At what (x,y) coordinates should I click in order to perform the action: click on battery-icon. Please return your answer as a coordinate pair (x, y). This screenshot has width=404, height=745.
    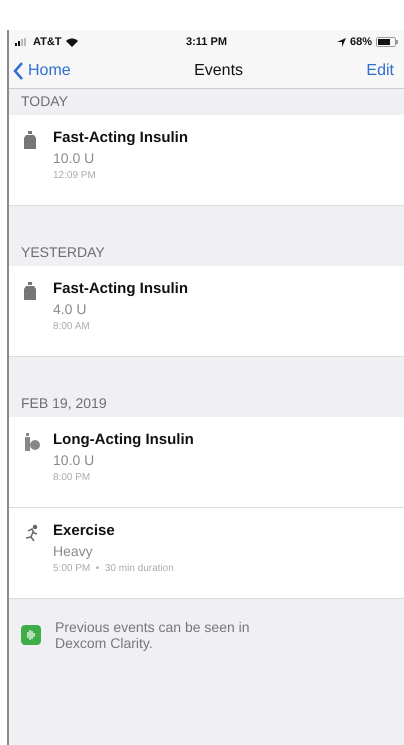
    Looking at the image, I should click on (387, 42).